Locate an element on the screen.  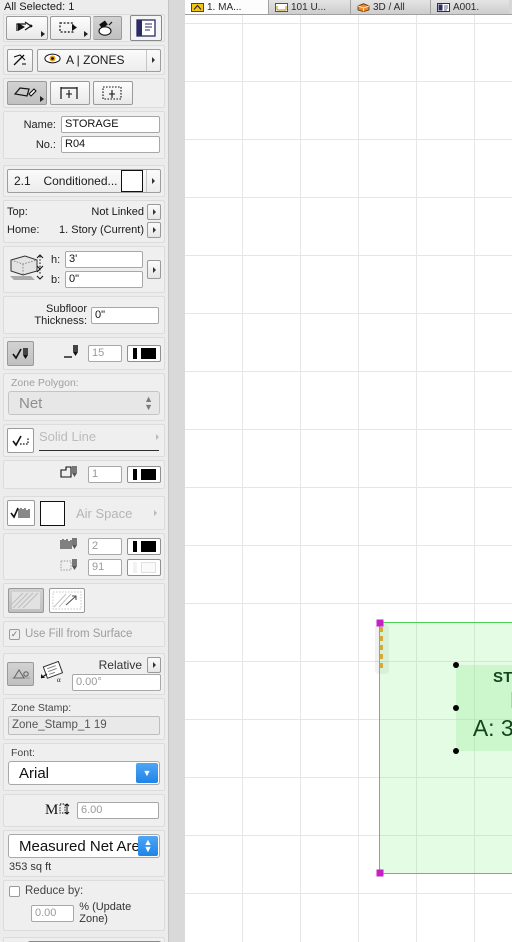
zone-polygon-manual-icon is located at coordinates (25, 92).